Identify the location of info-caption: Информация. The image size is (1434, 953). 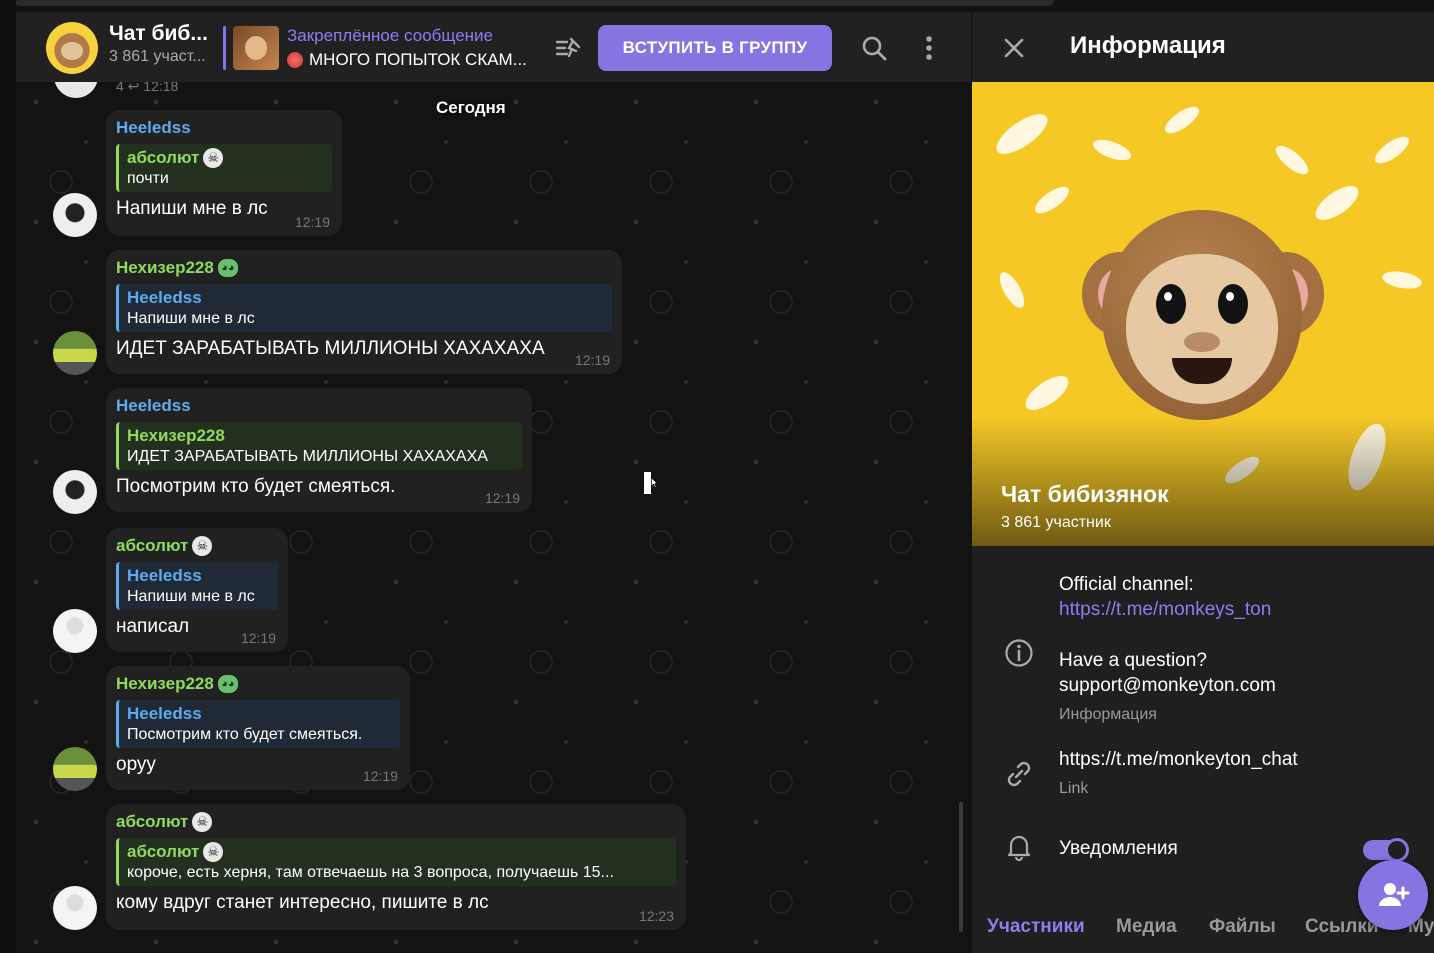
(1108, 714).